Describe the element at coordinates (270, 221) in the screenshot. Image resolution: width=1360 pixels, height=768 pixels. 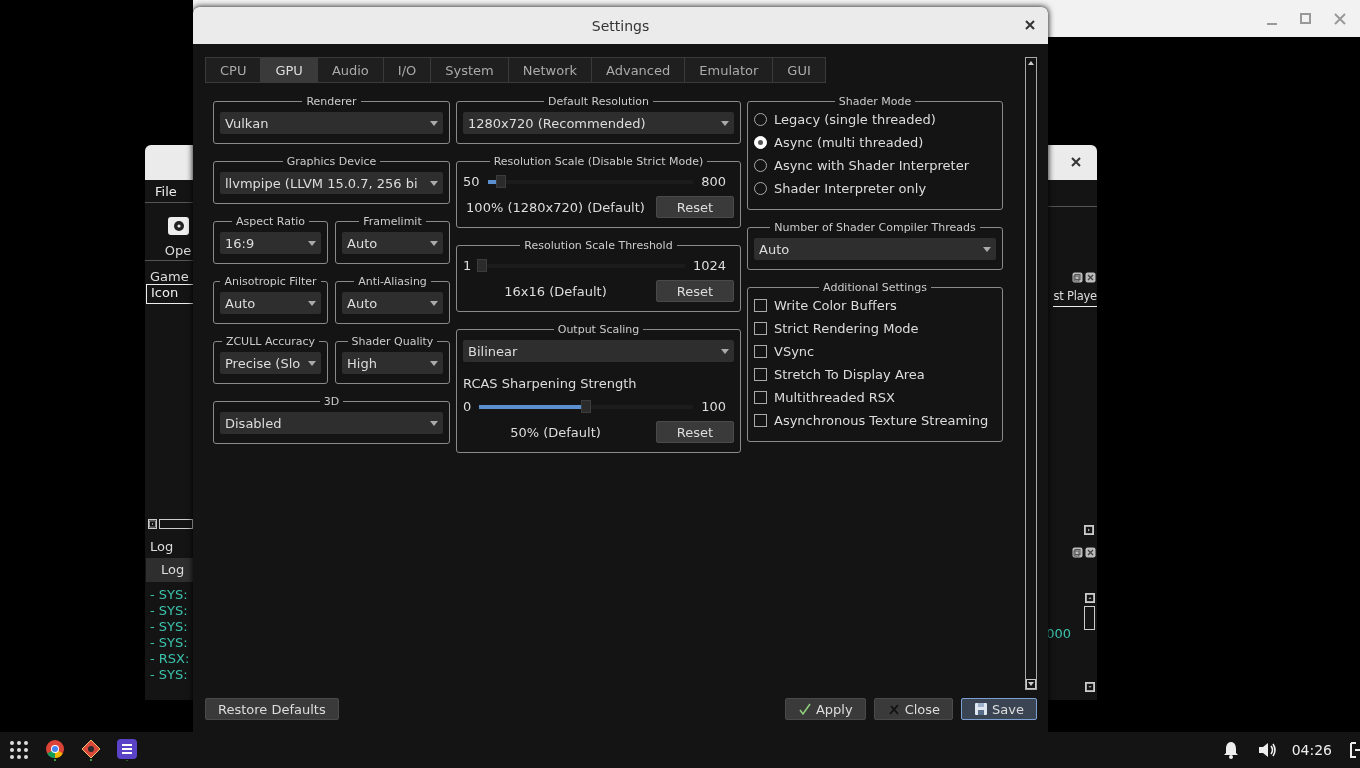
I see `group-title: Aspect Ratio` at that location.